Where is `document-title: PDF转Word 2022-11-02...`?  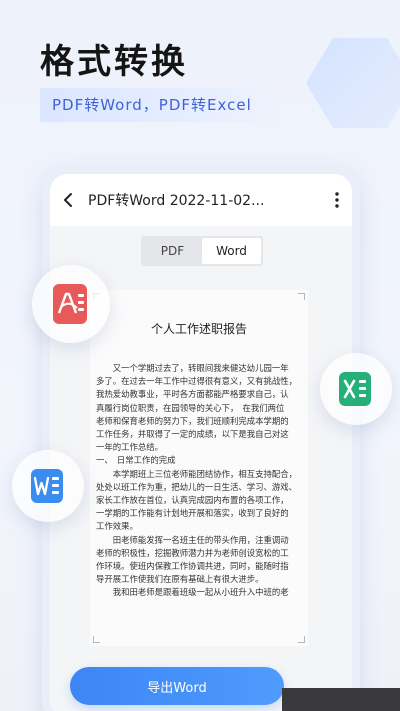
document-title: PDF转Word 2022-11-02... is located at coordinates (176, 201).